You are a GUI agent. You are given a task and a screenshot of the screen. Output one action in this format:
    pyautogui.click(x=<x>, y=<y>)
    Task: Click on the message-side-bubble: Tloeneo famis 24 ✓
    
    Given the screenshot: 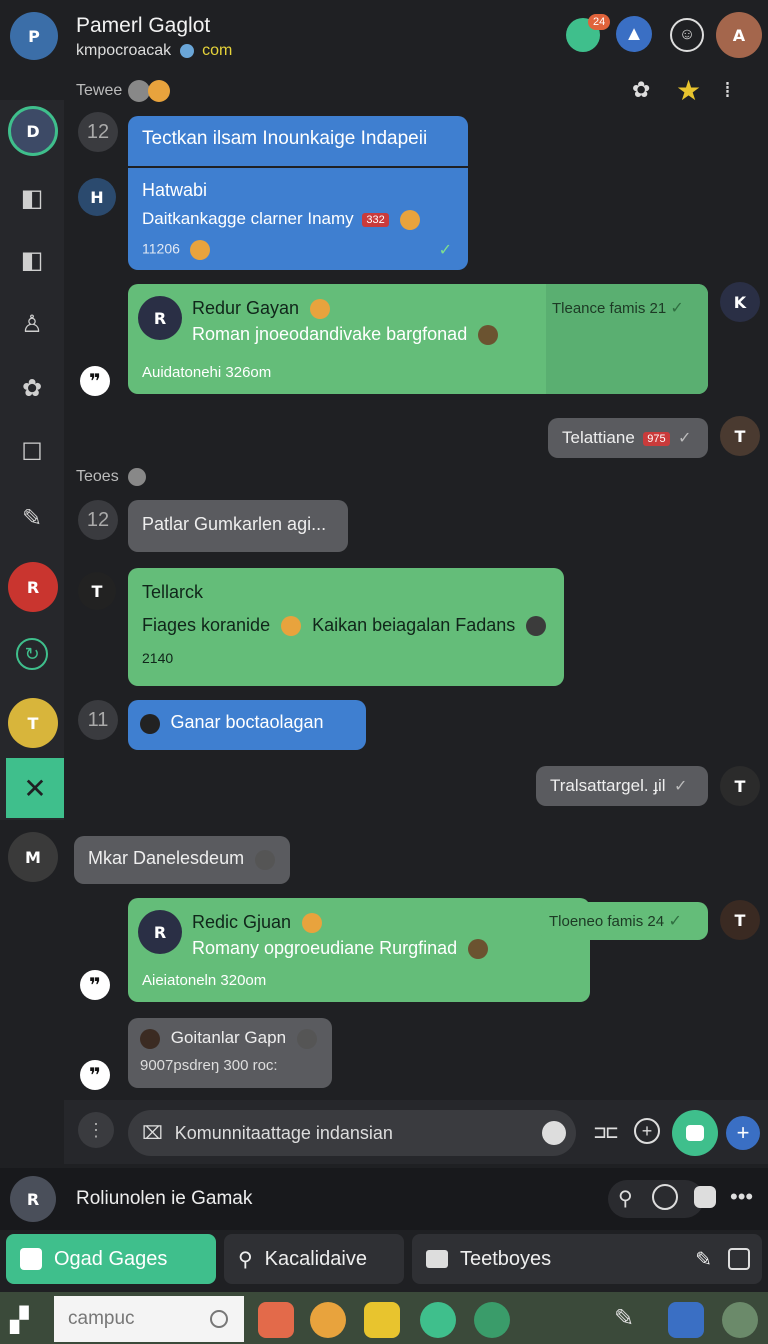 What is the action you would take?
    pyautogui.click(x=624, y=921)
    